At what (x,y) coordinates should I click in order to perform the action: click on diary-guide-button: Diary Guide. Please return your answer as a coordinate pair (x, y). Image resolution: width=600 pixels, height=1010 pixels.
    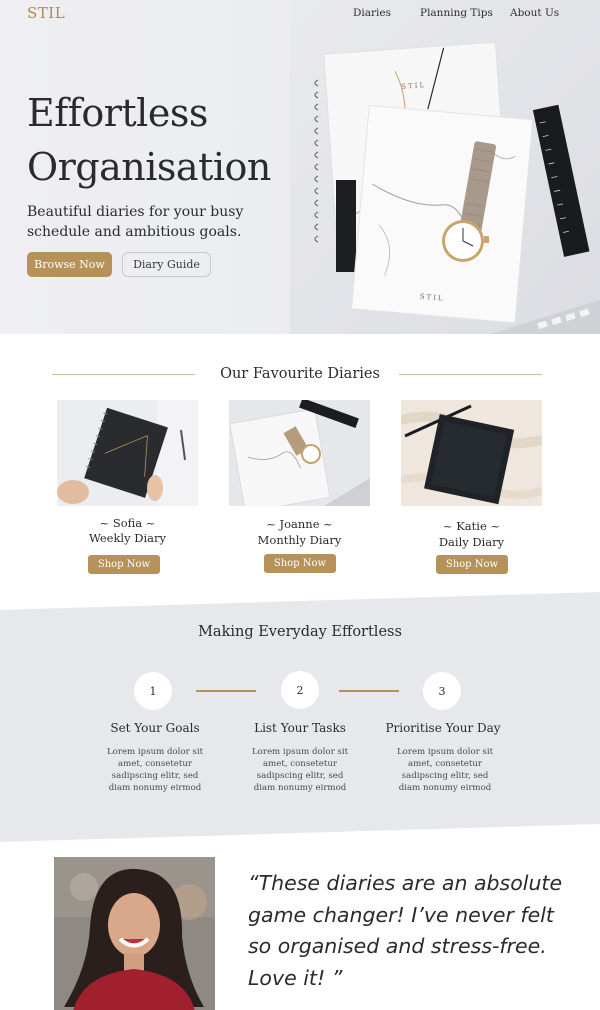
    Looking at the image, I should click on (166, 264).